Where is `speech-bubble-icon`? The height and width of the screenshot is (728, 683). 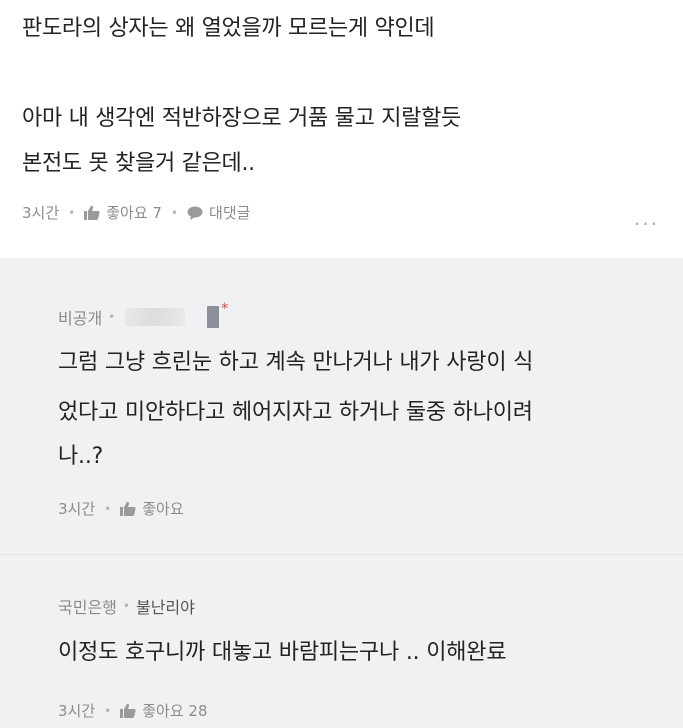
speech-bubble-icon is located at coordinates (195, 213).